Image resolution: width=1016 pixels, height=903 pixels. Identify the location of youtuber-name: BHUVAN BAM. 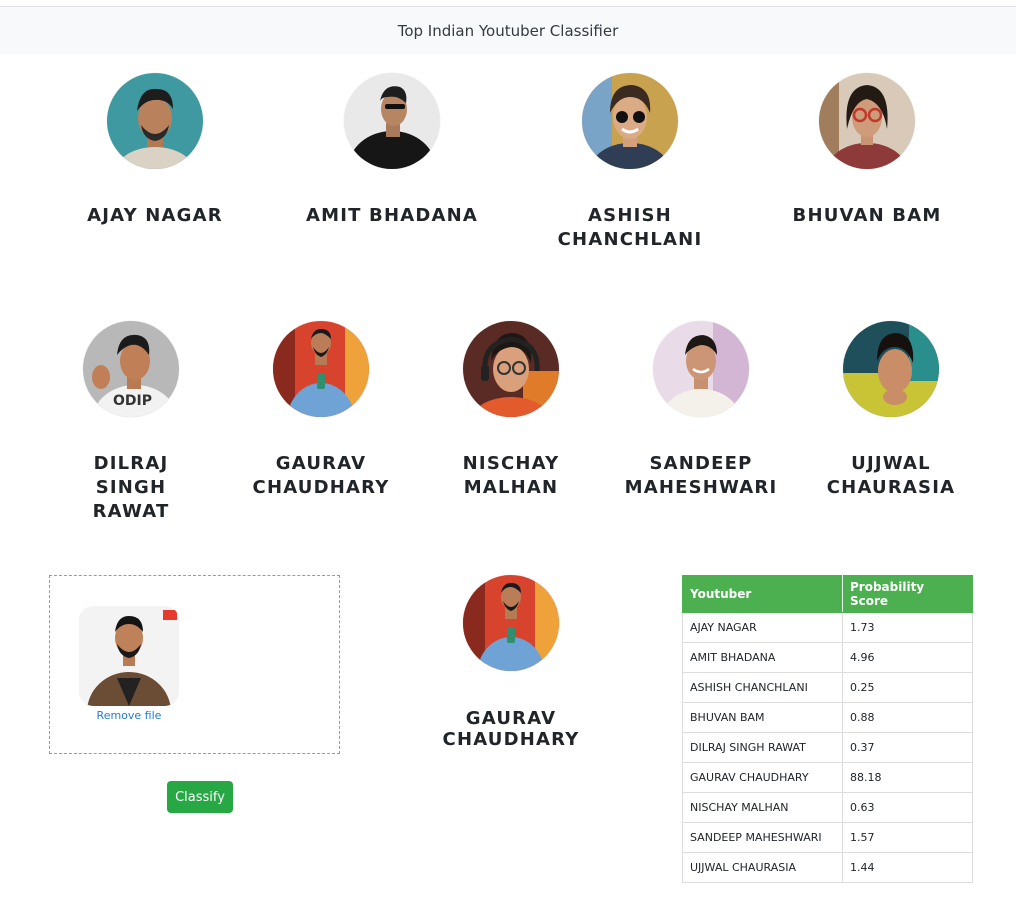
(867, 215).